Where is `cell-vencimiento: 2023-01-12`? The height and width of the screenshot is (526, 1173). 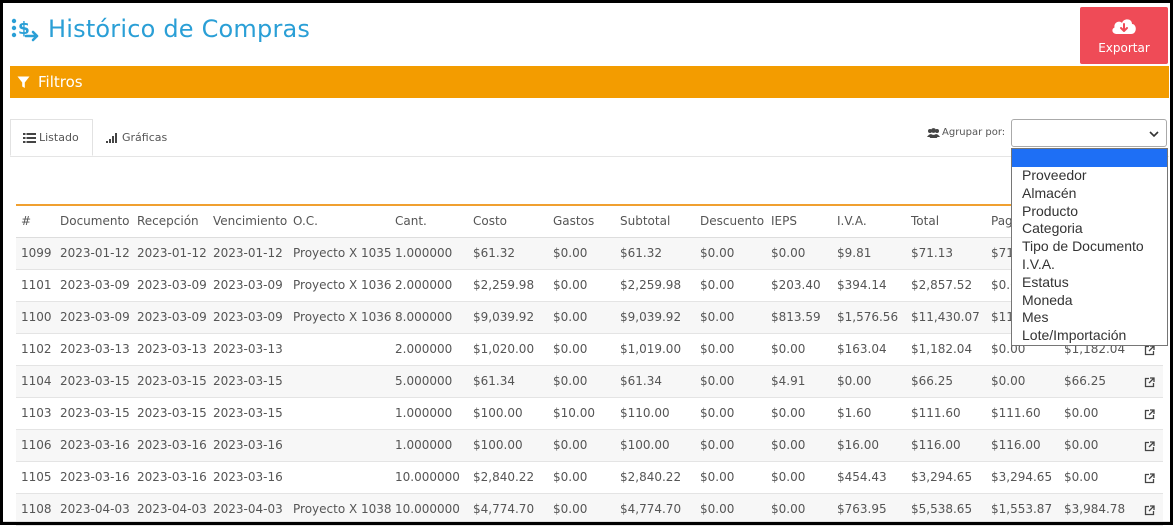 cell-vencimiento: 2023-01-12 is located at coordinates (248, 253).